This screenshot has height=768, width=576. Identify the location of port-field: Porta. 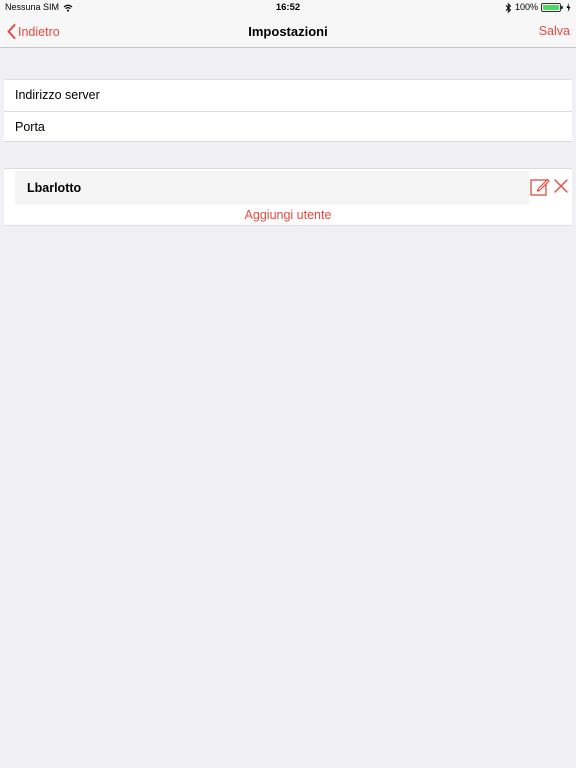
(288, 126).